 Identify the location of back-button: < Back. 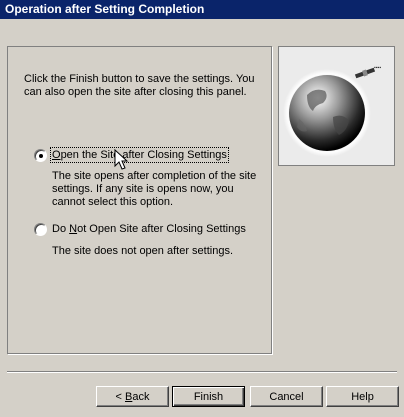
(132, 396).